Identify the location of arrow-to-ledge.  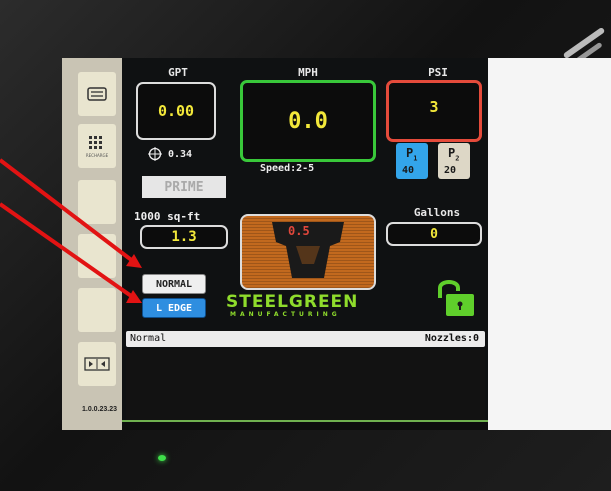
(68, 251).